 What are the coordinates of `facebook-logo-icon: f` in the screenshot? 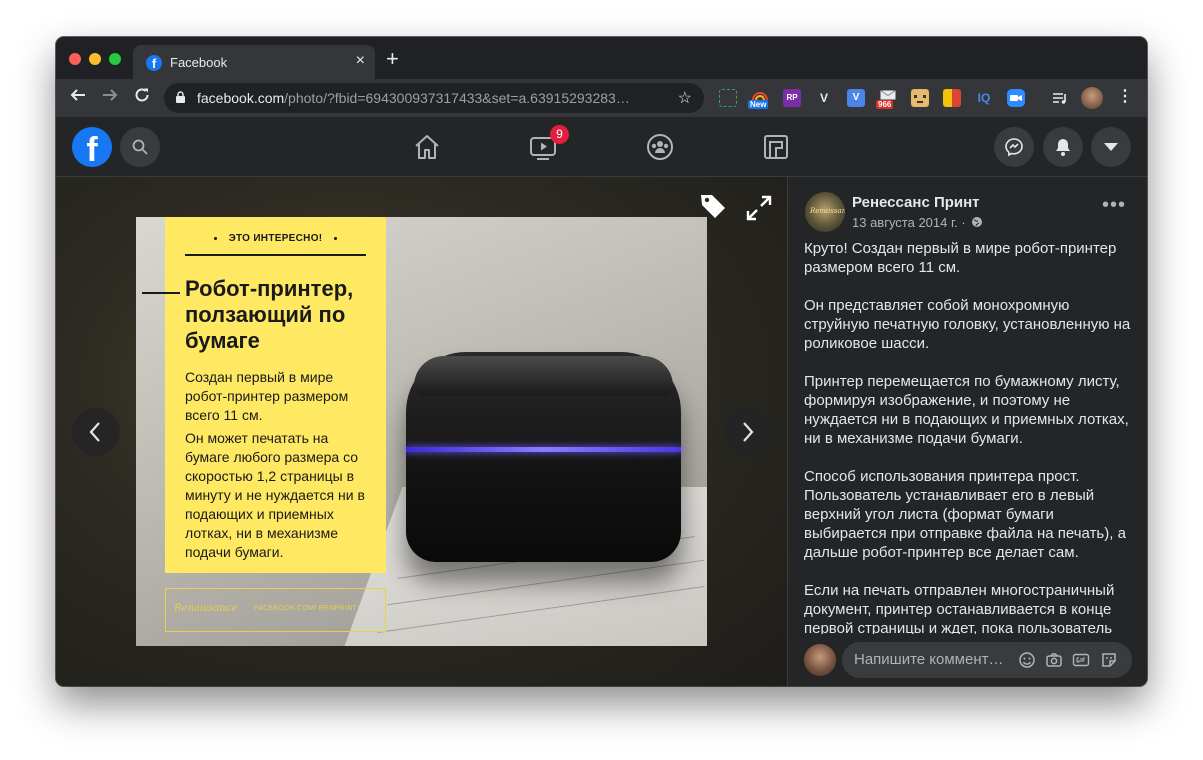 It's located at (92, 147).